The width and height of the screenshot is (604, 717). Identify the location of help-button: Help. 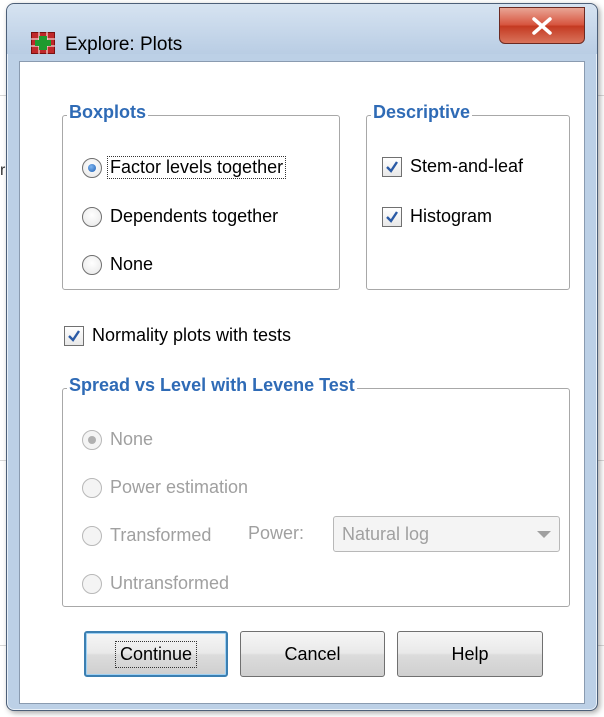
(470, 654).